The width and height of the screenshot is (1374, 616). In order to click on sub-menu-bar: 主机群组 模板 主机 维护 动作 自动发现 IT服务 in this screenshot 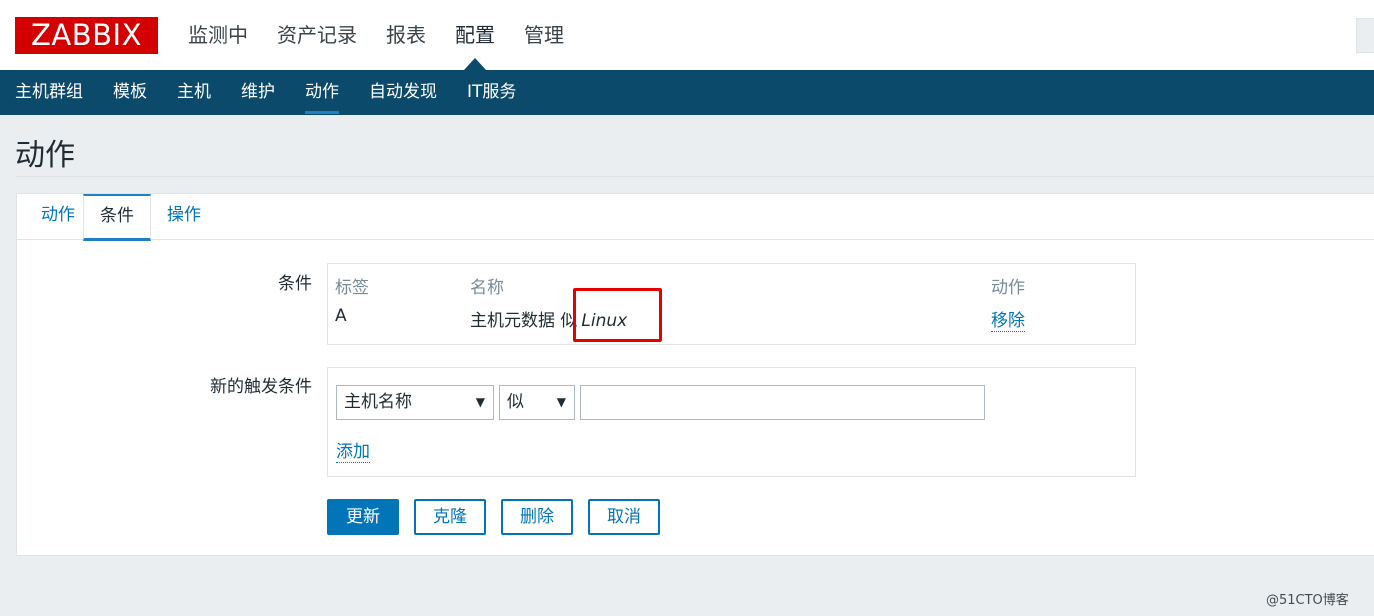, I will do `click(687, 92)`.